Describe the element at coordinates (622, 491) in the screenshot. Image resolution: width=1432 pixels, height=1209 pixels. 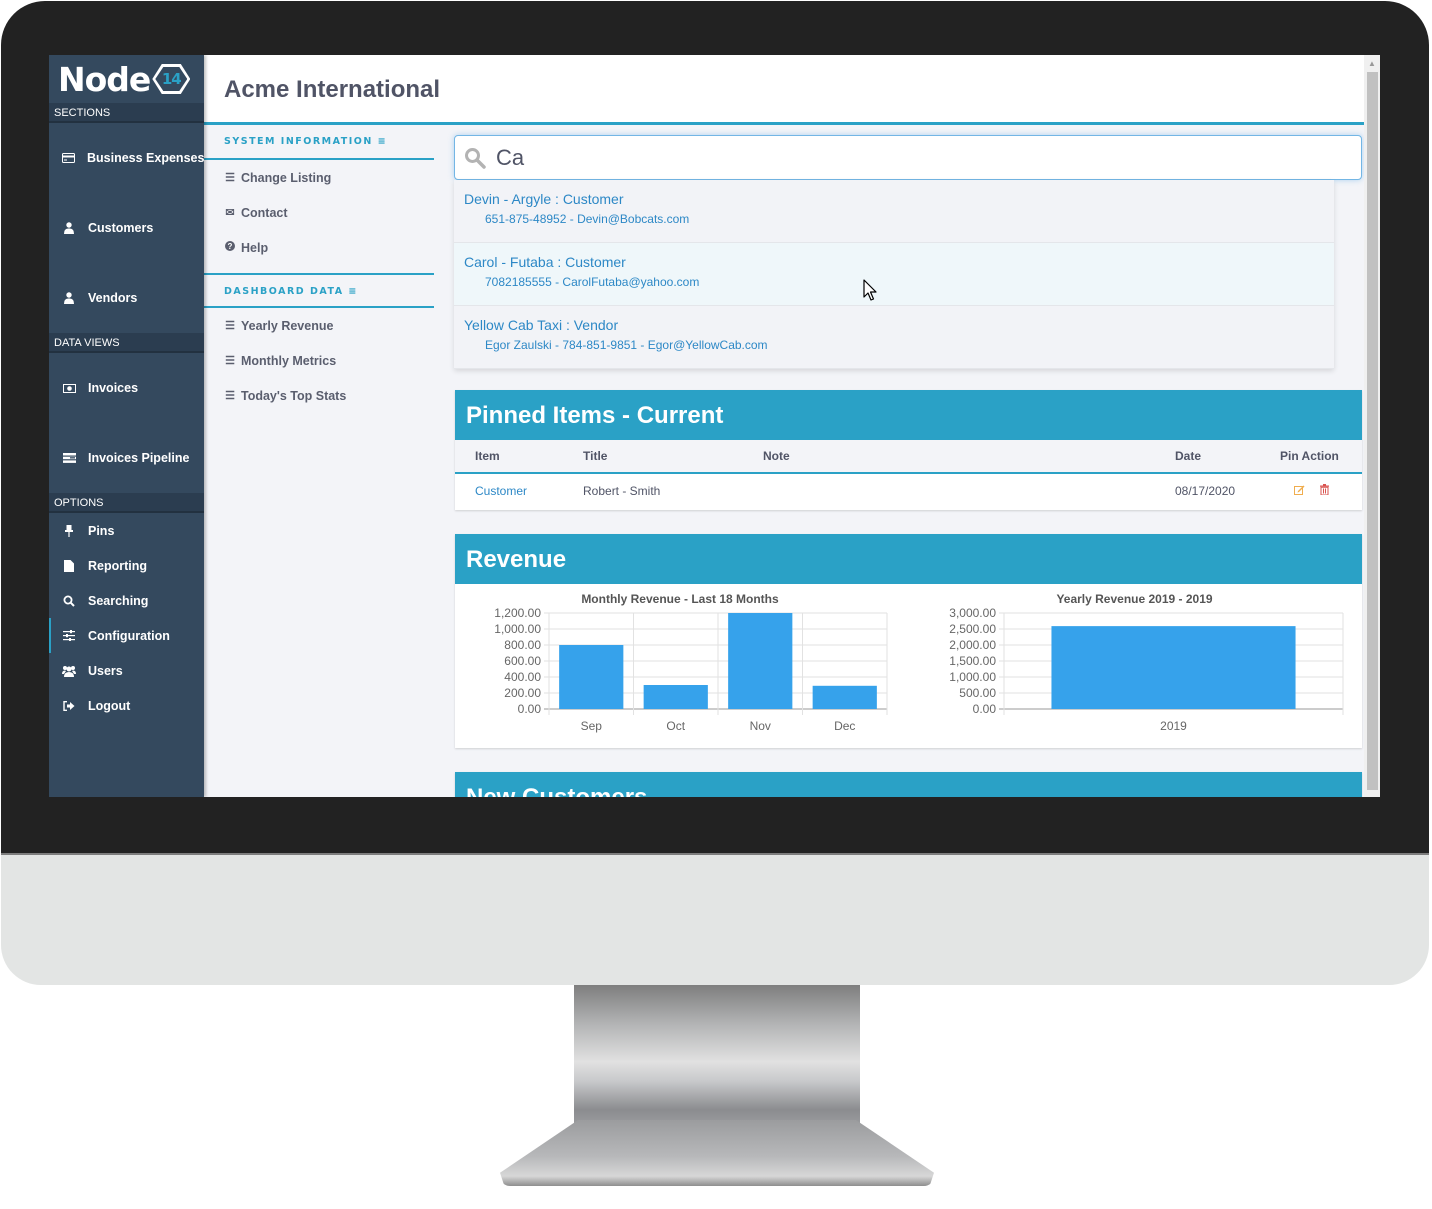
I see `pinned-item-title: Robert - Smith` at that location.